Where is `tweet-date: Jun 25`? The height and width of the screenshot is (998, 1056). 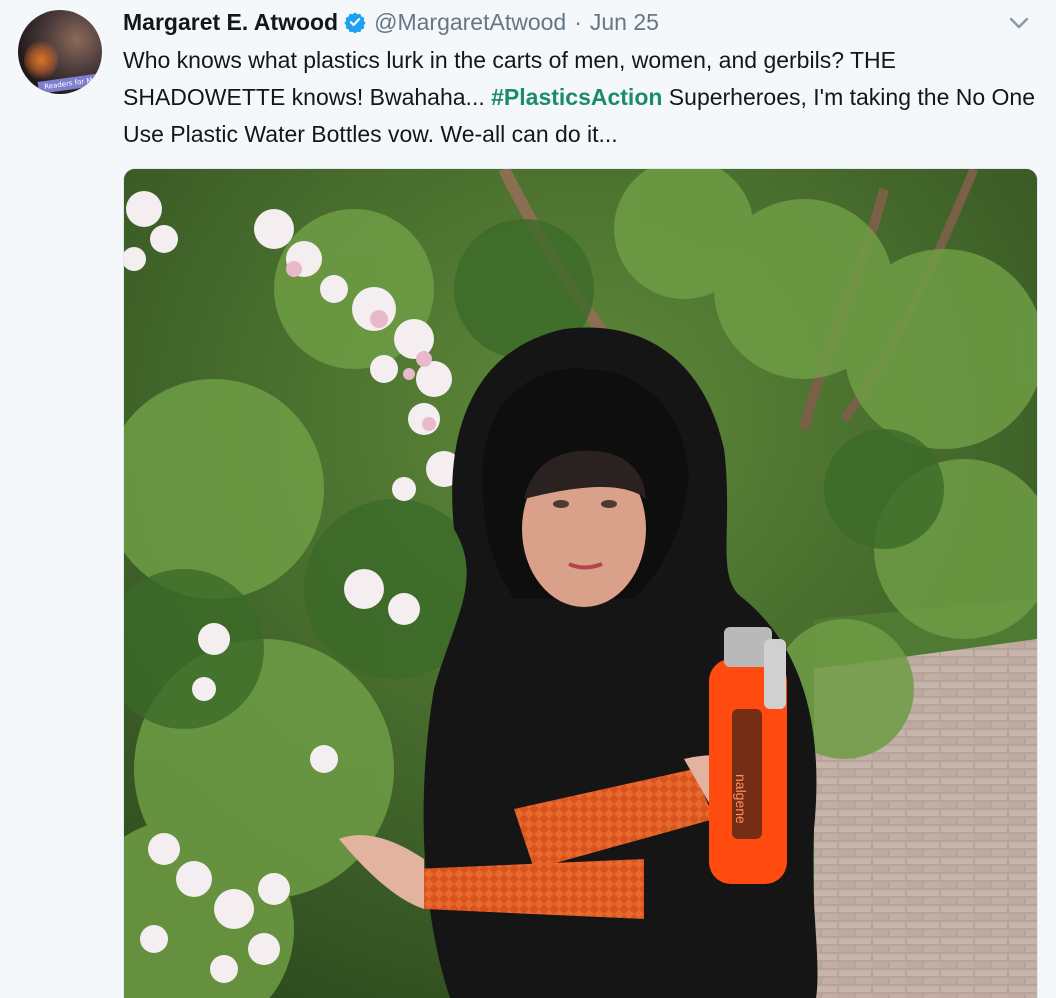
tweet-date: Jun 25 is located at coordinates (624, 22).